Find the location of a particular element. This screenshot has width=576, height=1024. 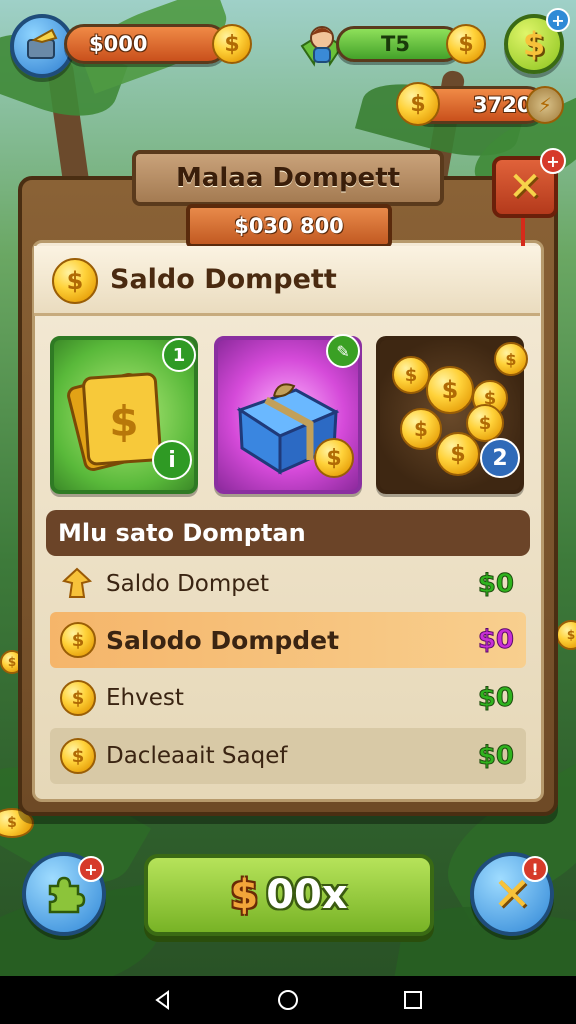

list-item-label: Dacleaait Saqef is located at coordinates (197, 756).